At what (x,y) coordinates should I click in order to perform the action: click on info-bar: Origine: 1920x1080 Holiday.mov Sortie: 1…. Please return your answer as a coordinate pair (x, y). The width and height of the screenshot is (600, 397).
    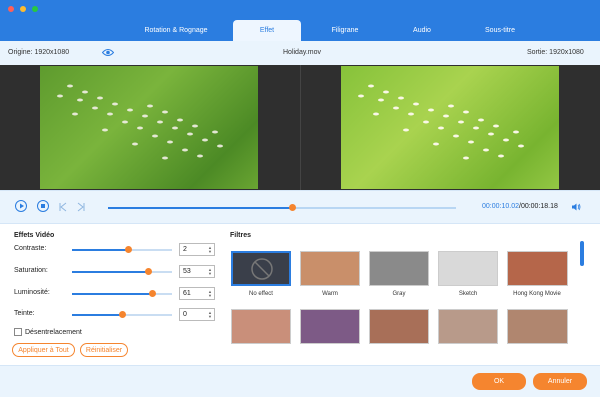
    Looking at the image, I should click on (300, 53).